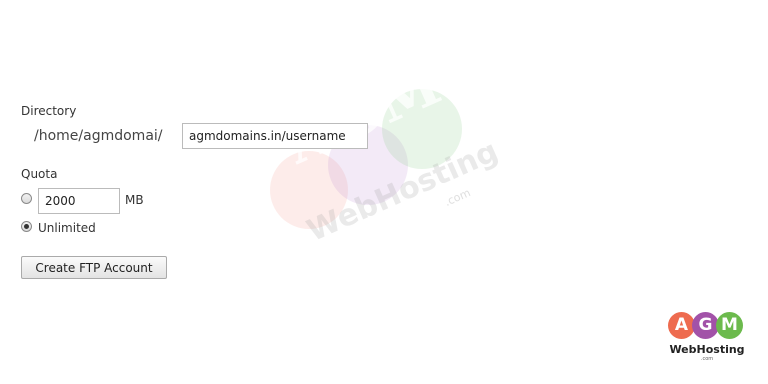 The height and width of the screenshot is (384, 768). What do you see at coordinates (309, 190) in the screenshot?
I see `watermark-circle-a` at bounding box center [309, 190].